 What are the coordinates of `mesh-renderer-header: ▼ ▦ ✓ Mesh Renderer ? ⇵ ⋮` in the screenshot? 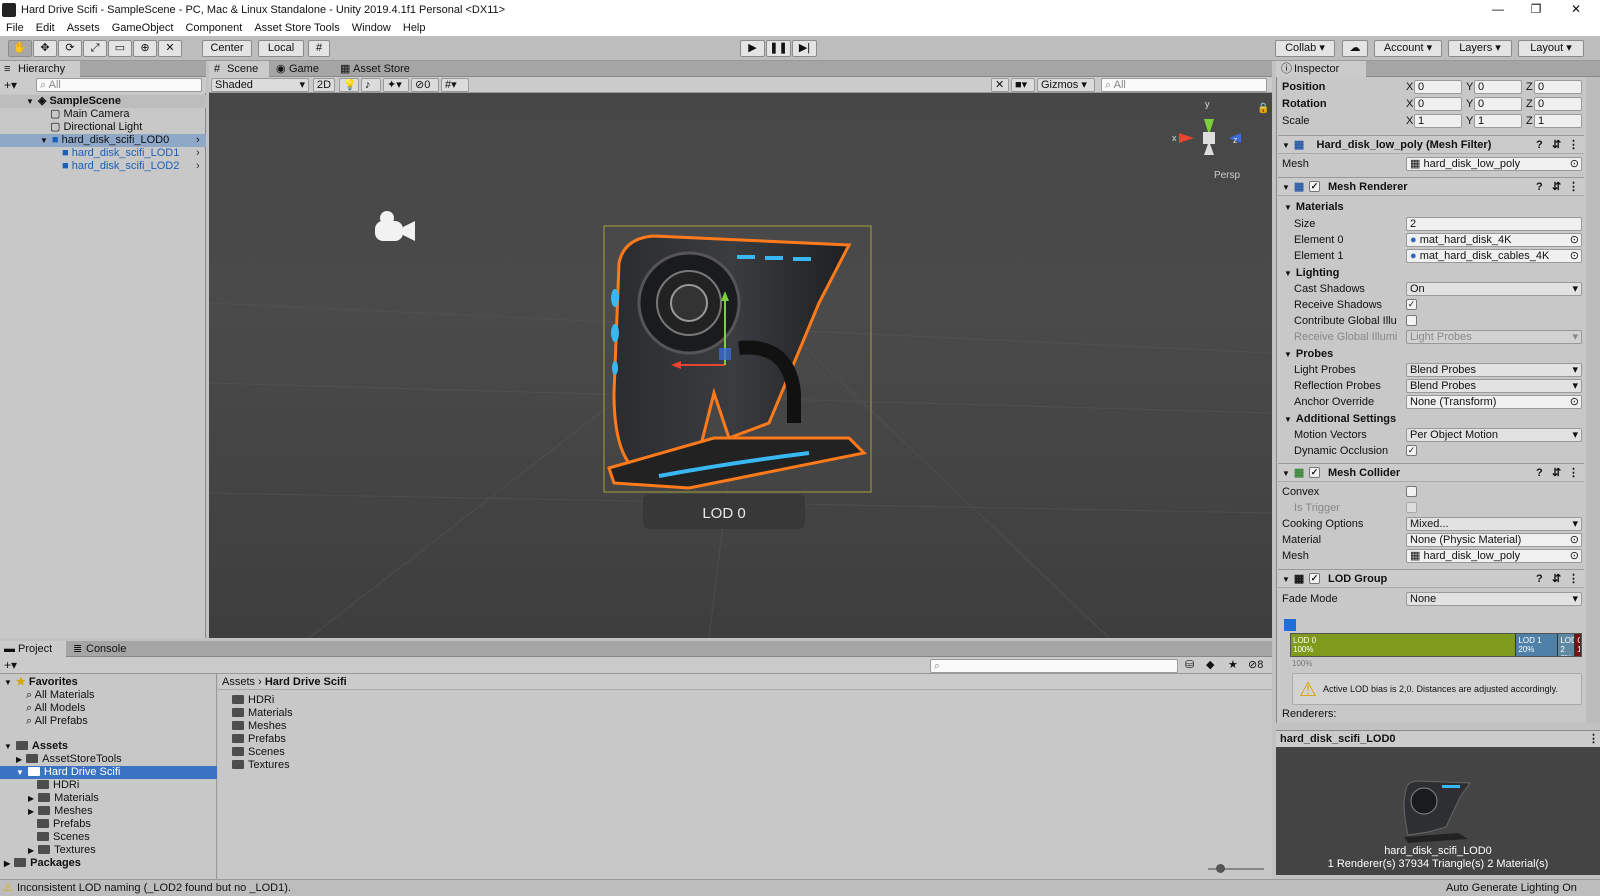 It's located at (1431, 186).